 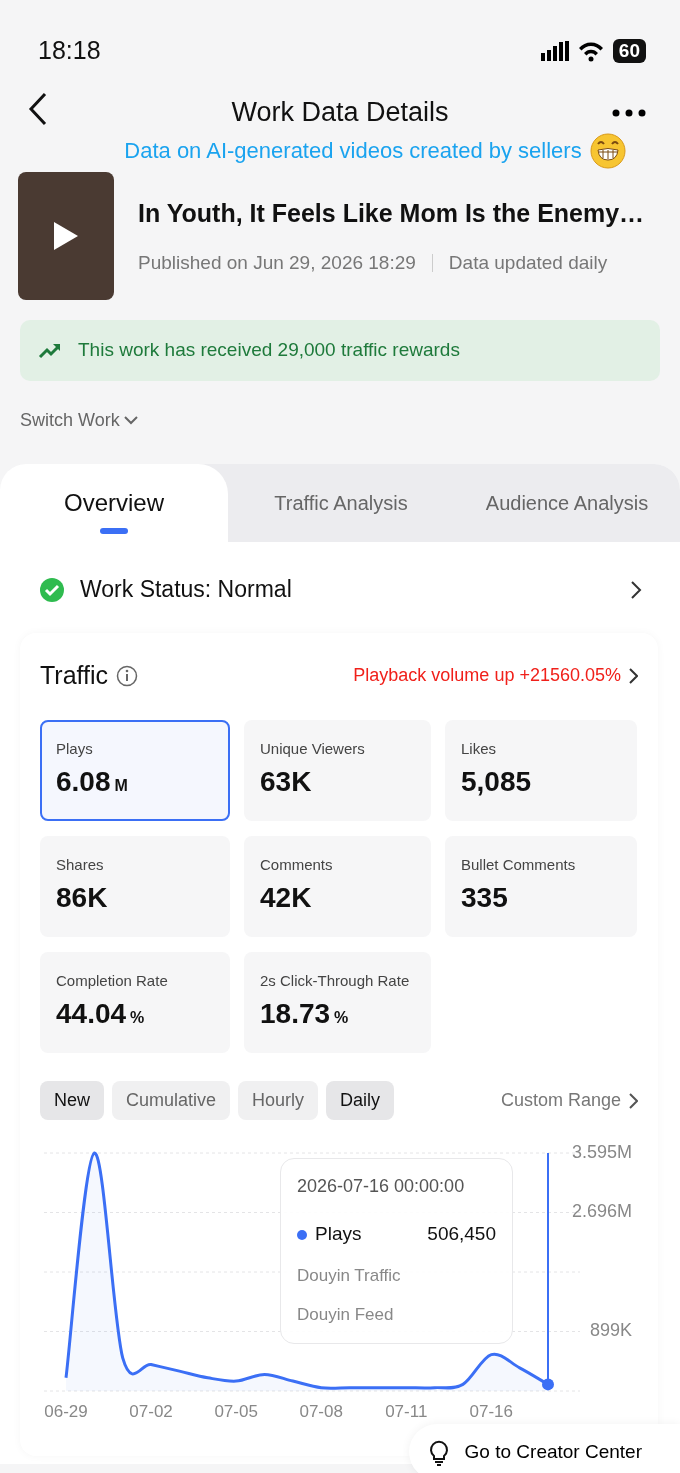 I want to click on mode-toggle: New, so click(x=72, y=1101).